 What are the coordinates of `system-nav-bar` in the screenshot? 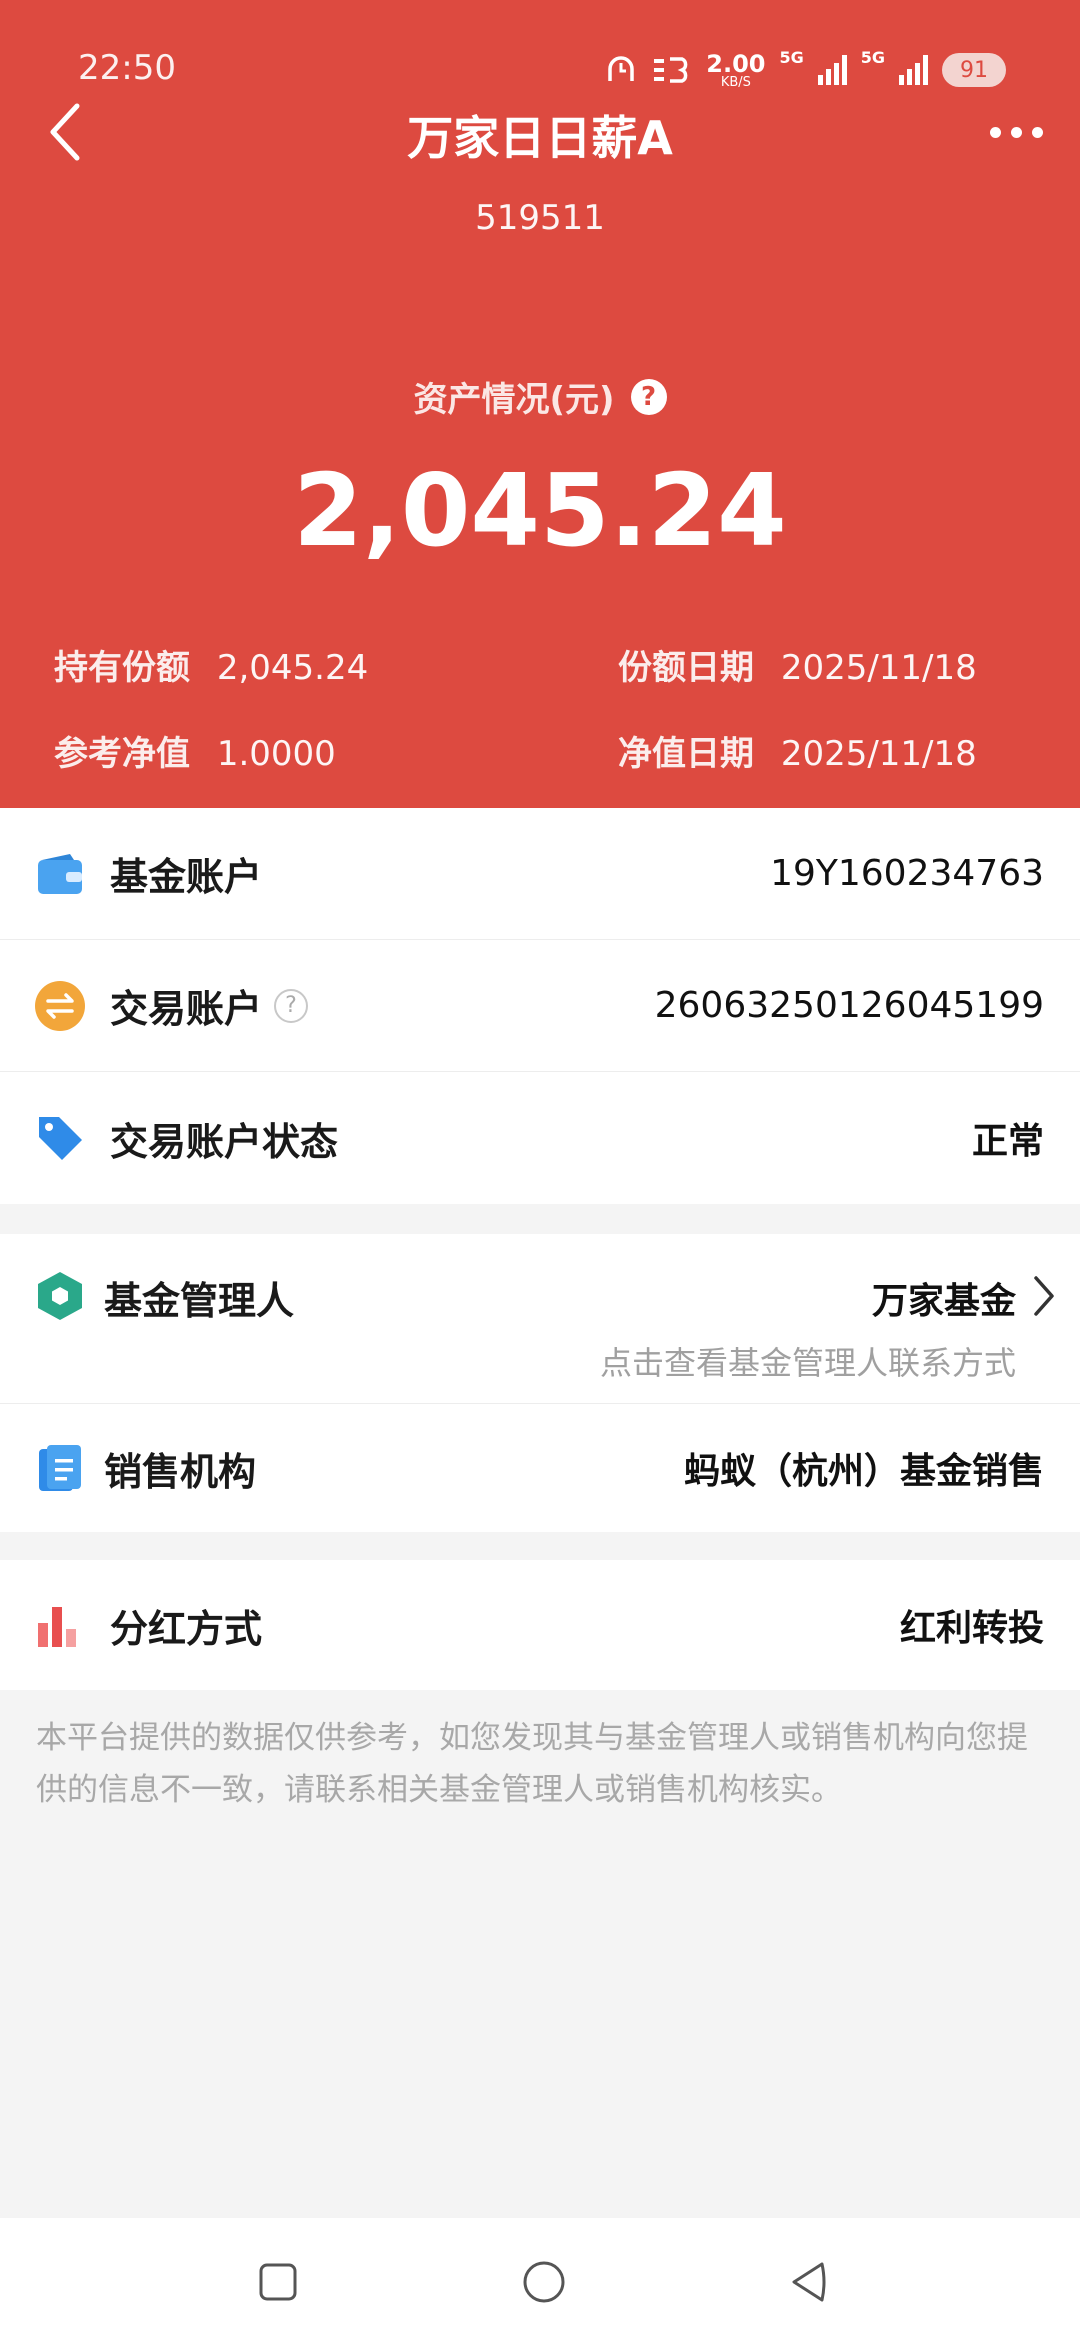 It's located at (540, 2285).